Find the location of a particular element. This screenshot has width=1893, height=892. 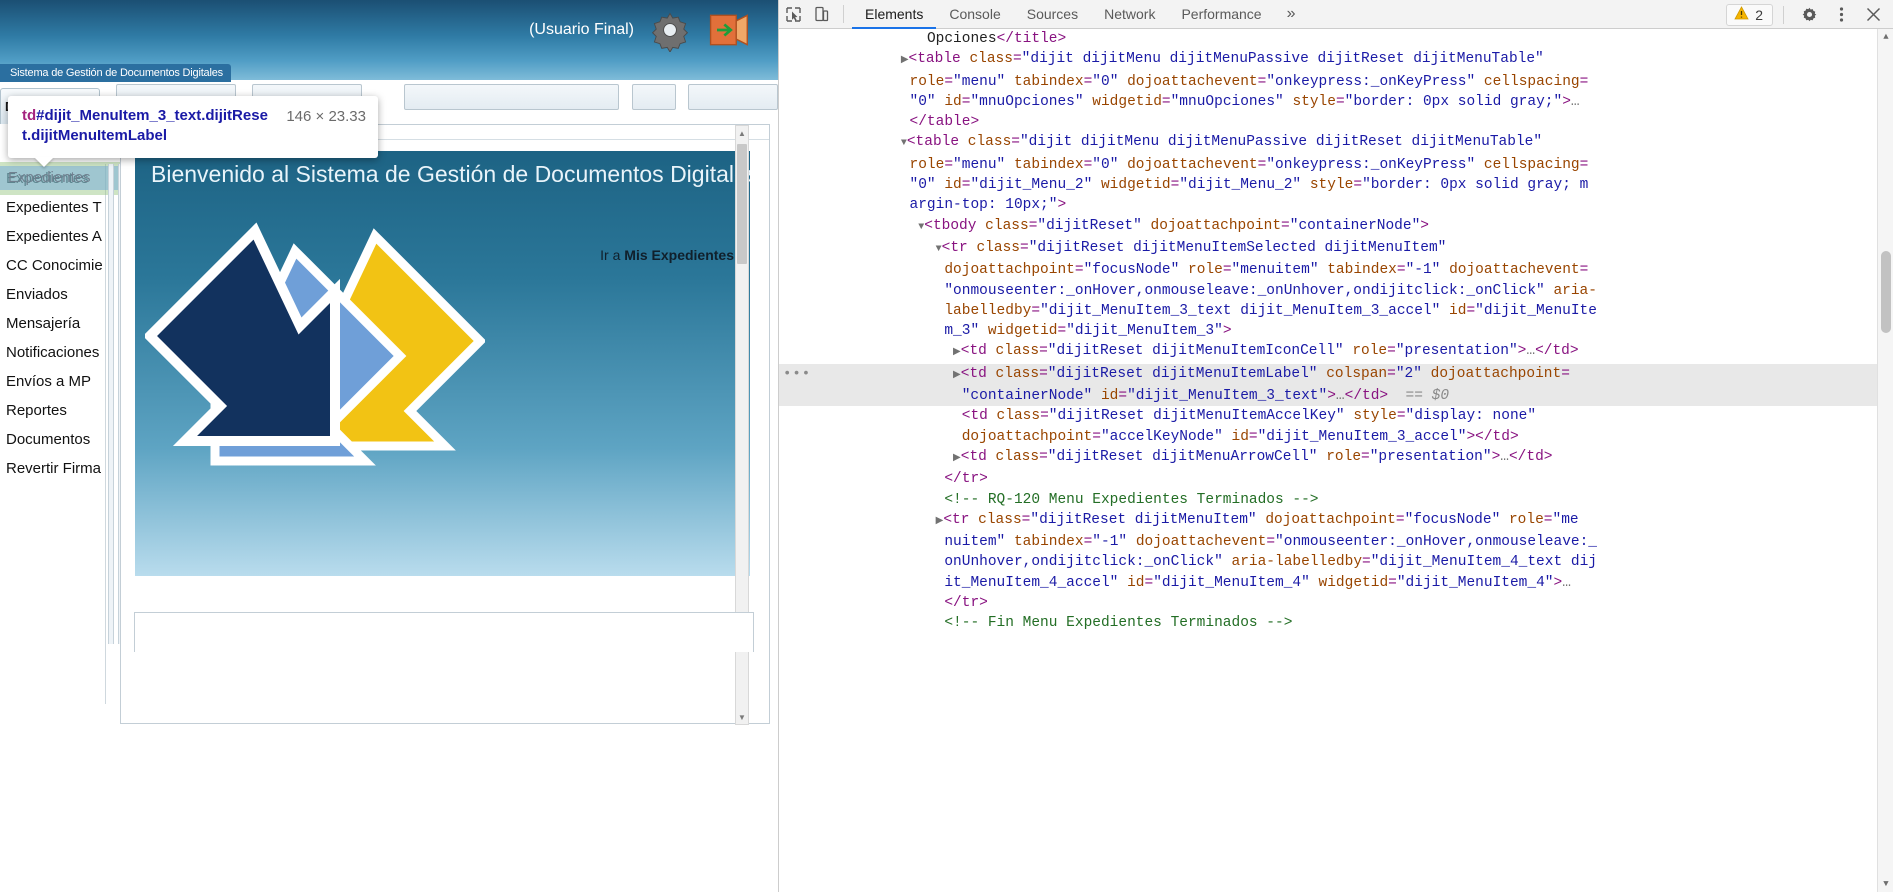

nav-item-5: Mensajería is located at coordinates (52, 323).